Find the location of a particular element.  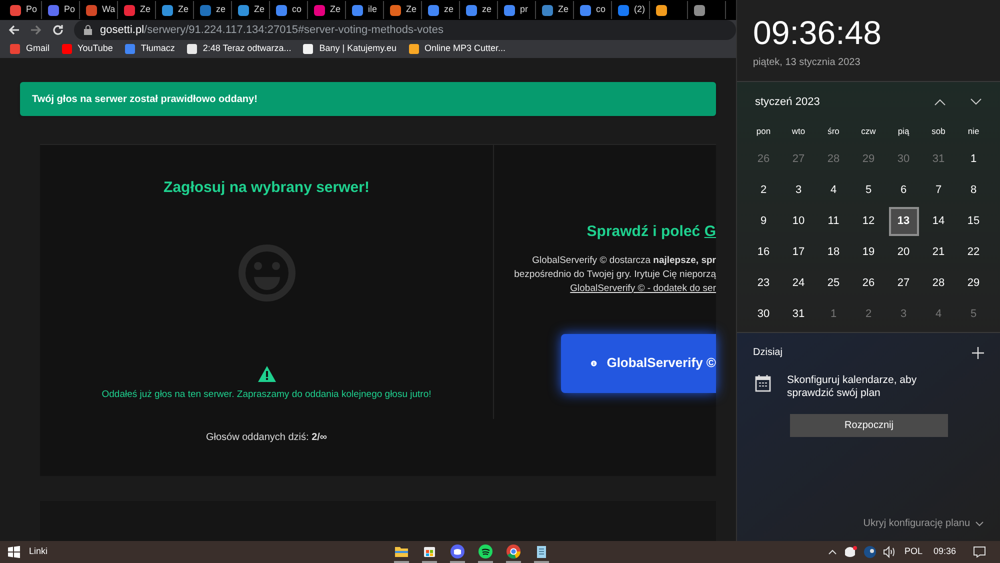

promo-description: GlobalServerify © dostarcza najlepsze, spr bezpośrednio do Twojej gry. Irytuje Cię nieporzą is located at coordinates (615, 268).